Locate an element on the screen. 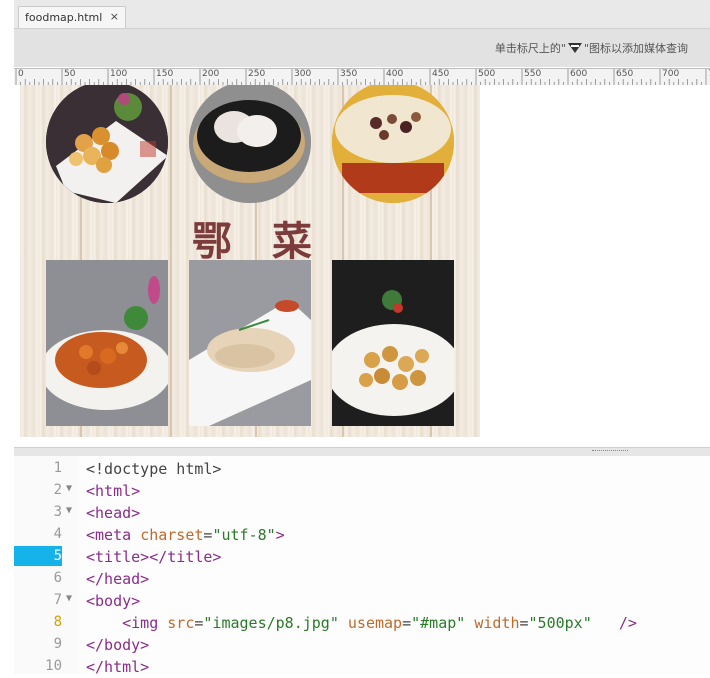 The width and height of the screenshot is (710, 678). code-text: <!doctype html> is located at coordinates (153, 469).